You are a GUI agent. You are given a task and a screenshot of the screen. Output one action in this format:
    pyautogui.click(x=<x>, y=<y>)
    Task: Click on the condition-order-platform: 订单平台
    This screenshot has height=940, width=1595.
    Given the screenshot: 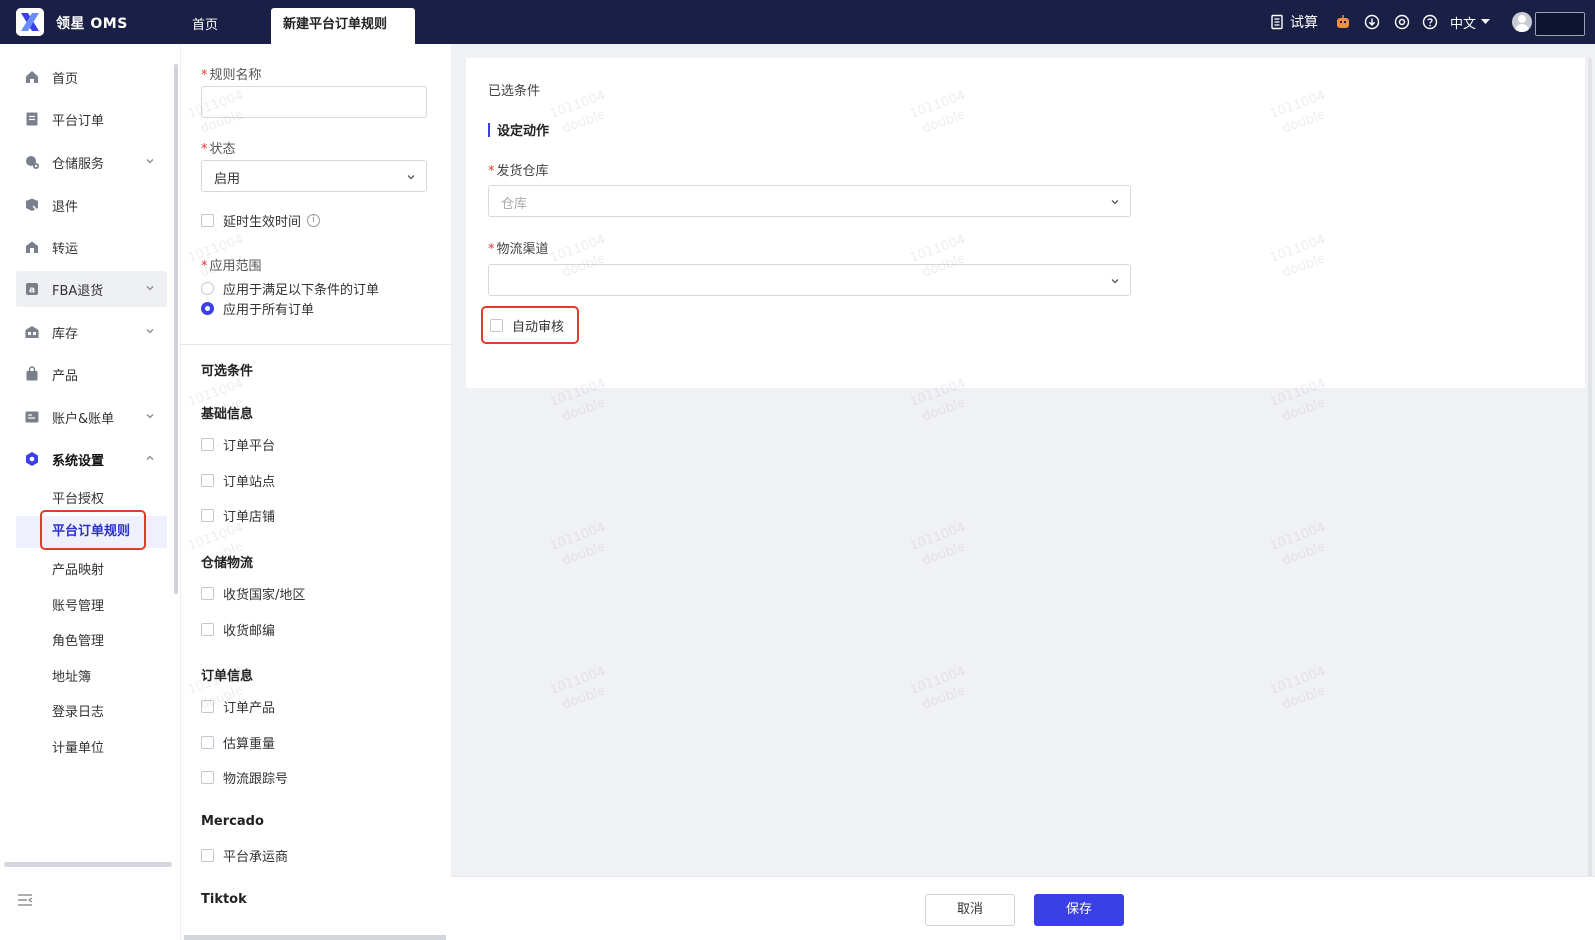 What is the action you would take?
    pyautogui.click(x=238, y=444)
    